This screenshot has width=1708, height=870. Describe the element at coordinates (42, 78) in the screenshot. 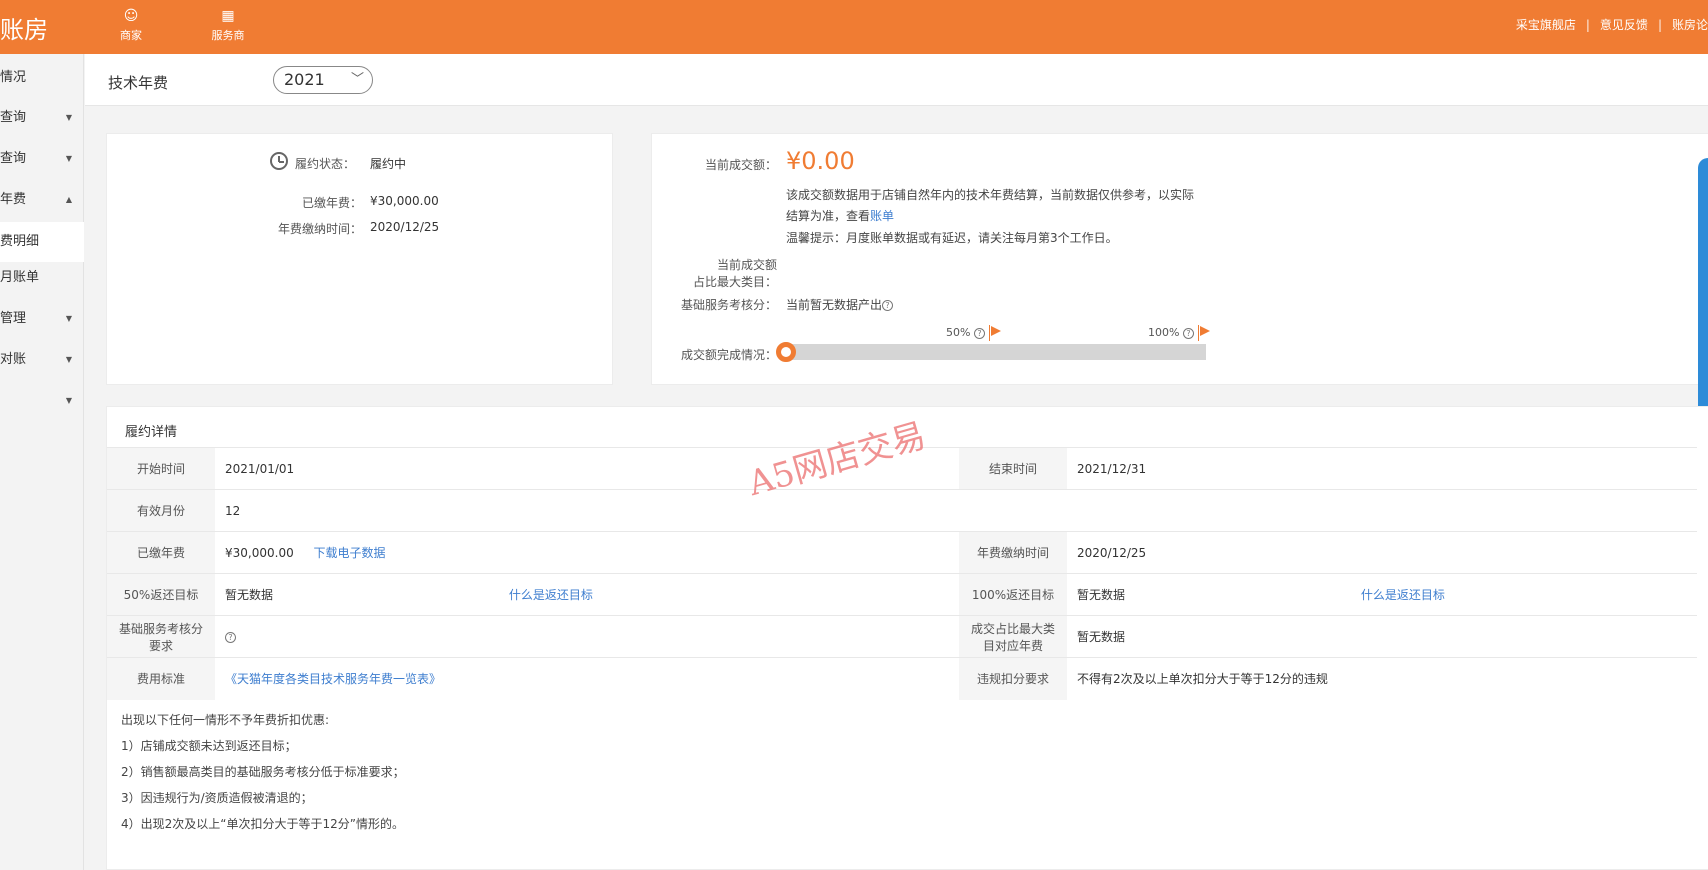

I see `sidebar-item-overview: 情况` at that location.